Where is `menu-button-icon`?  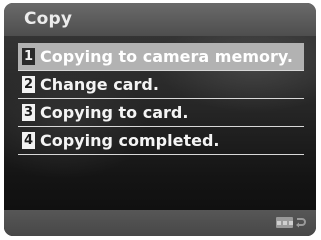
menu-button-icon is located at coordinates (284, 222).